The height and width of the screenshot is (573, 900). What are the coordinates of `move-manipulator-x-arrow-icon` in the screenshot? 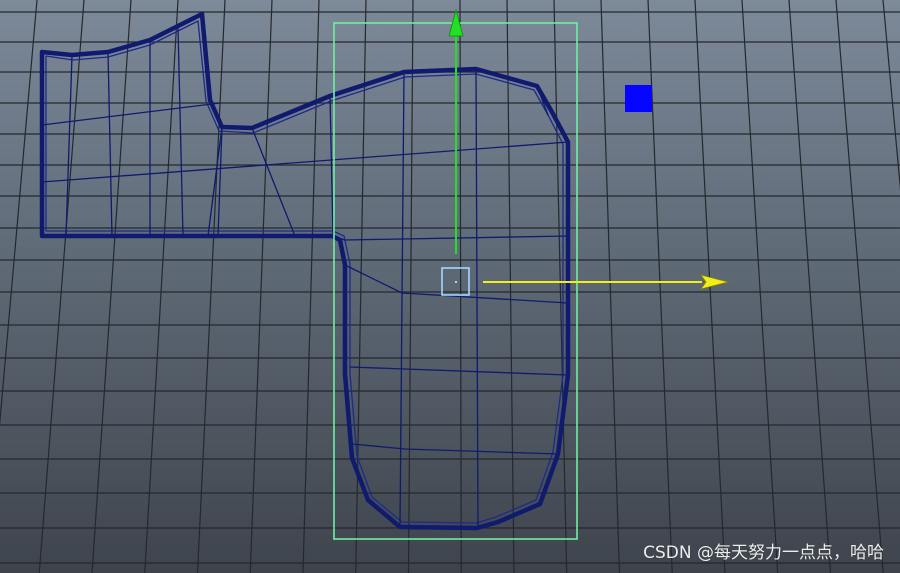 It's located at (606, 282).